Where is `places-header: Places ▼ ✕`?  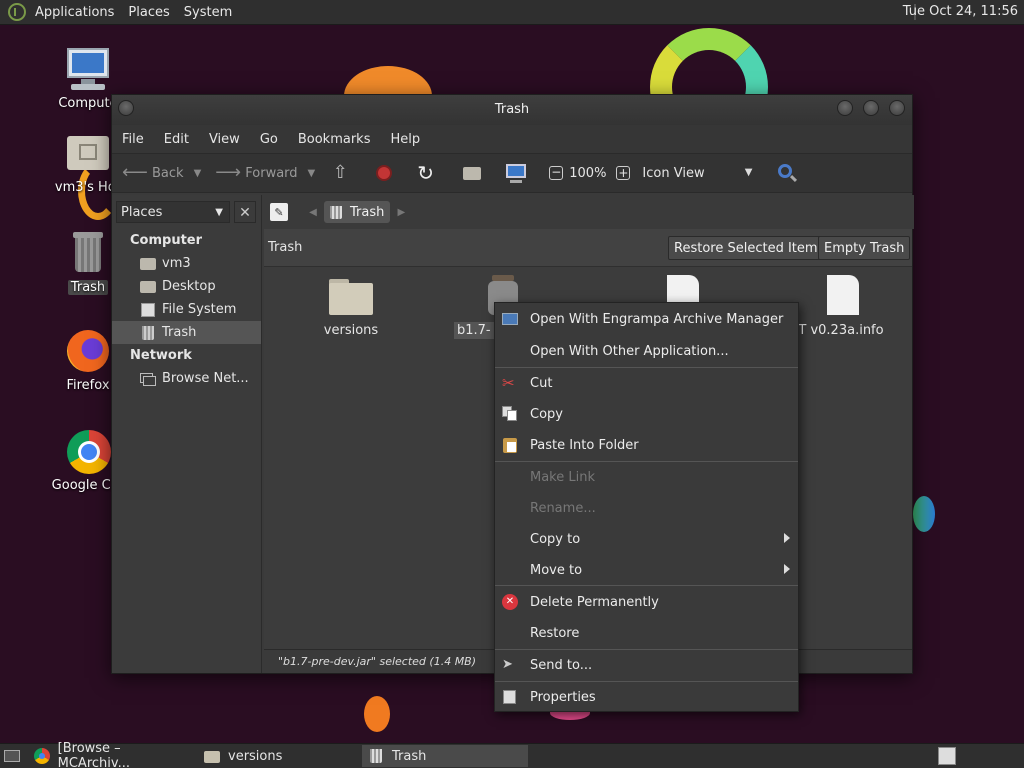 places-header: Places ▼ ✕ is located at coordinates (186, 212).